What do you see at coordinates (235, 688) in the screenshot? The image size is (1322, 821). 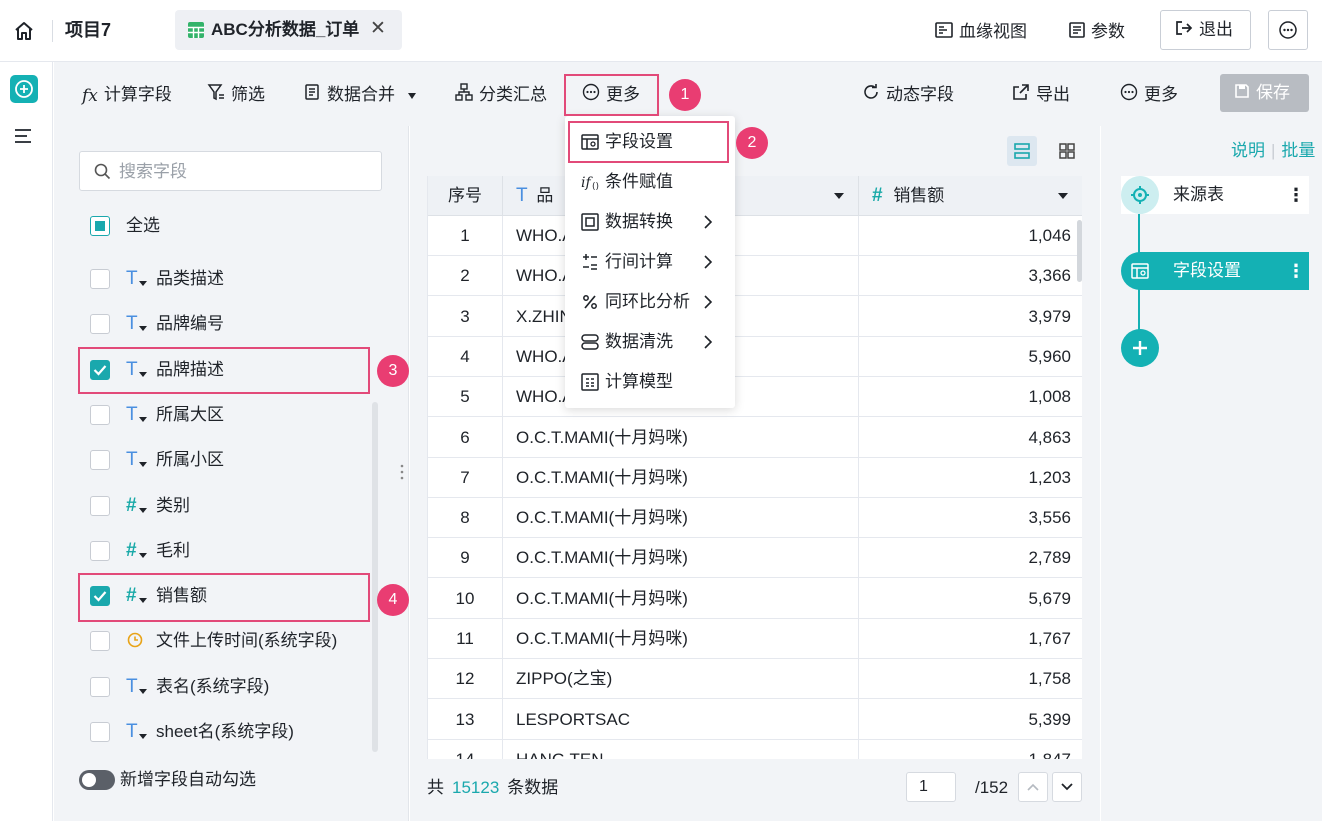 I see `field-item: T 表名(系统字段)` at bounding box center [235, 688].